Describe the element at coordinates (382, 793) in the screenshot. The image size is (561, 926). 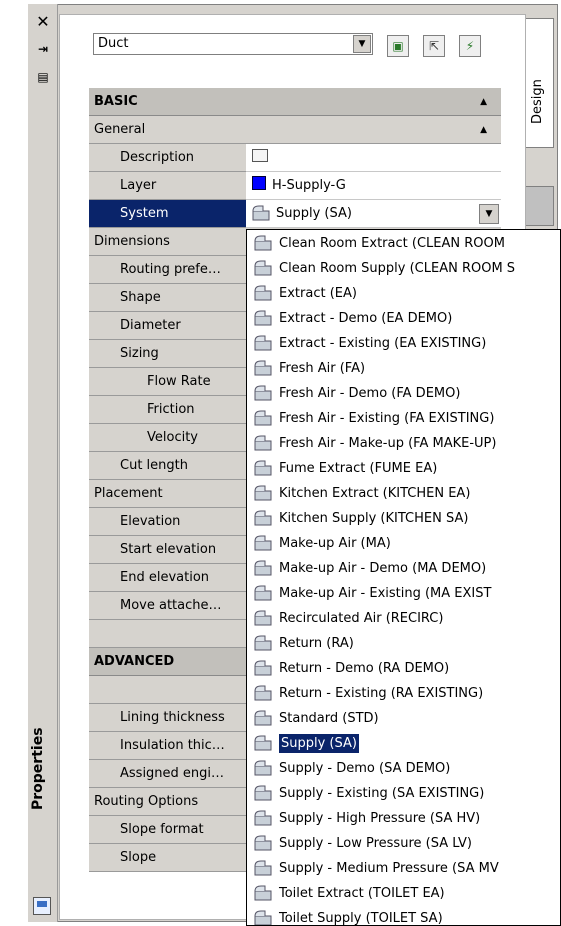
I see `system-option-label: Supply - Existing (SA EXISTING)` at that location.